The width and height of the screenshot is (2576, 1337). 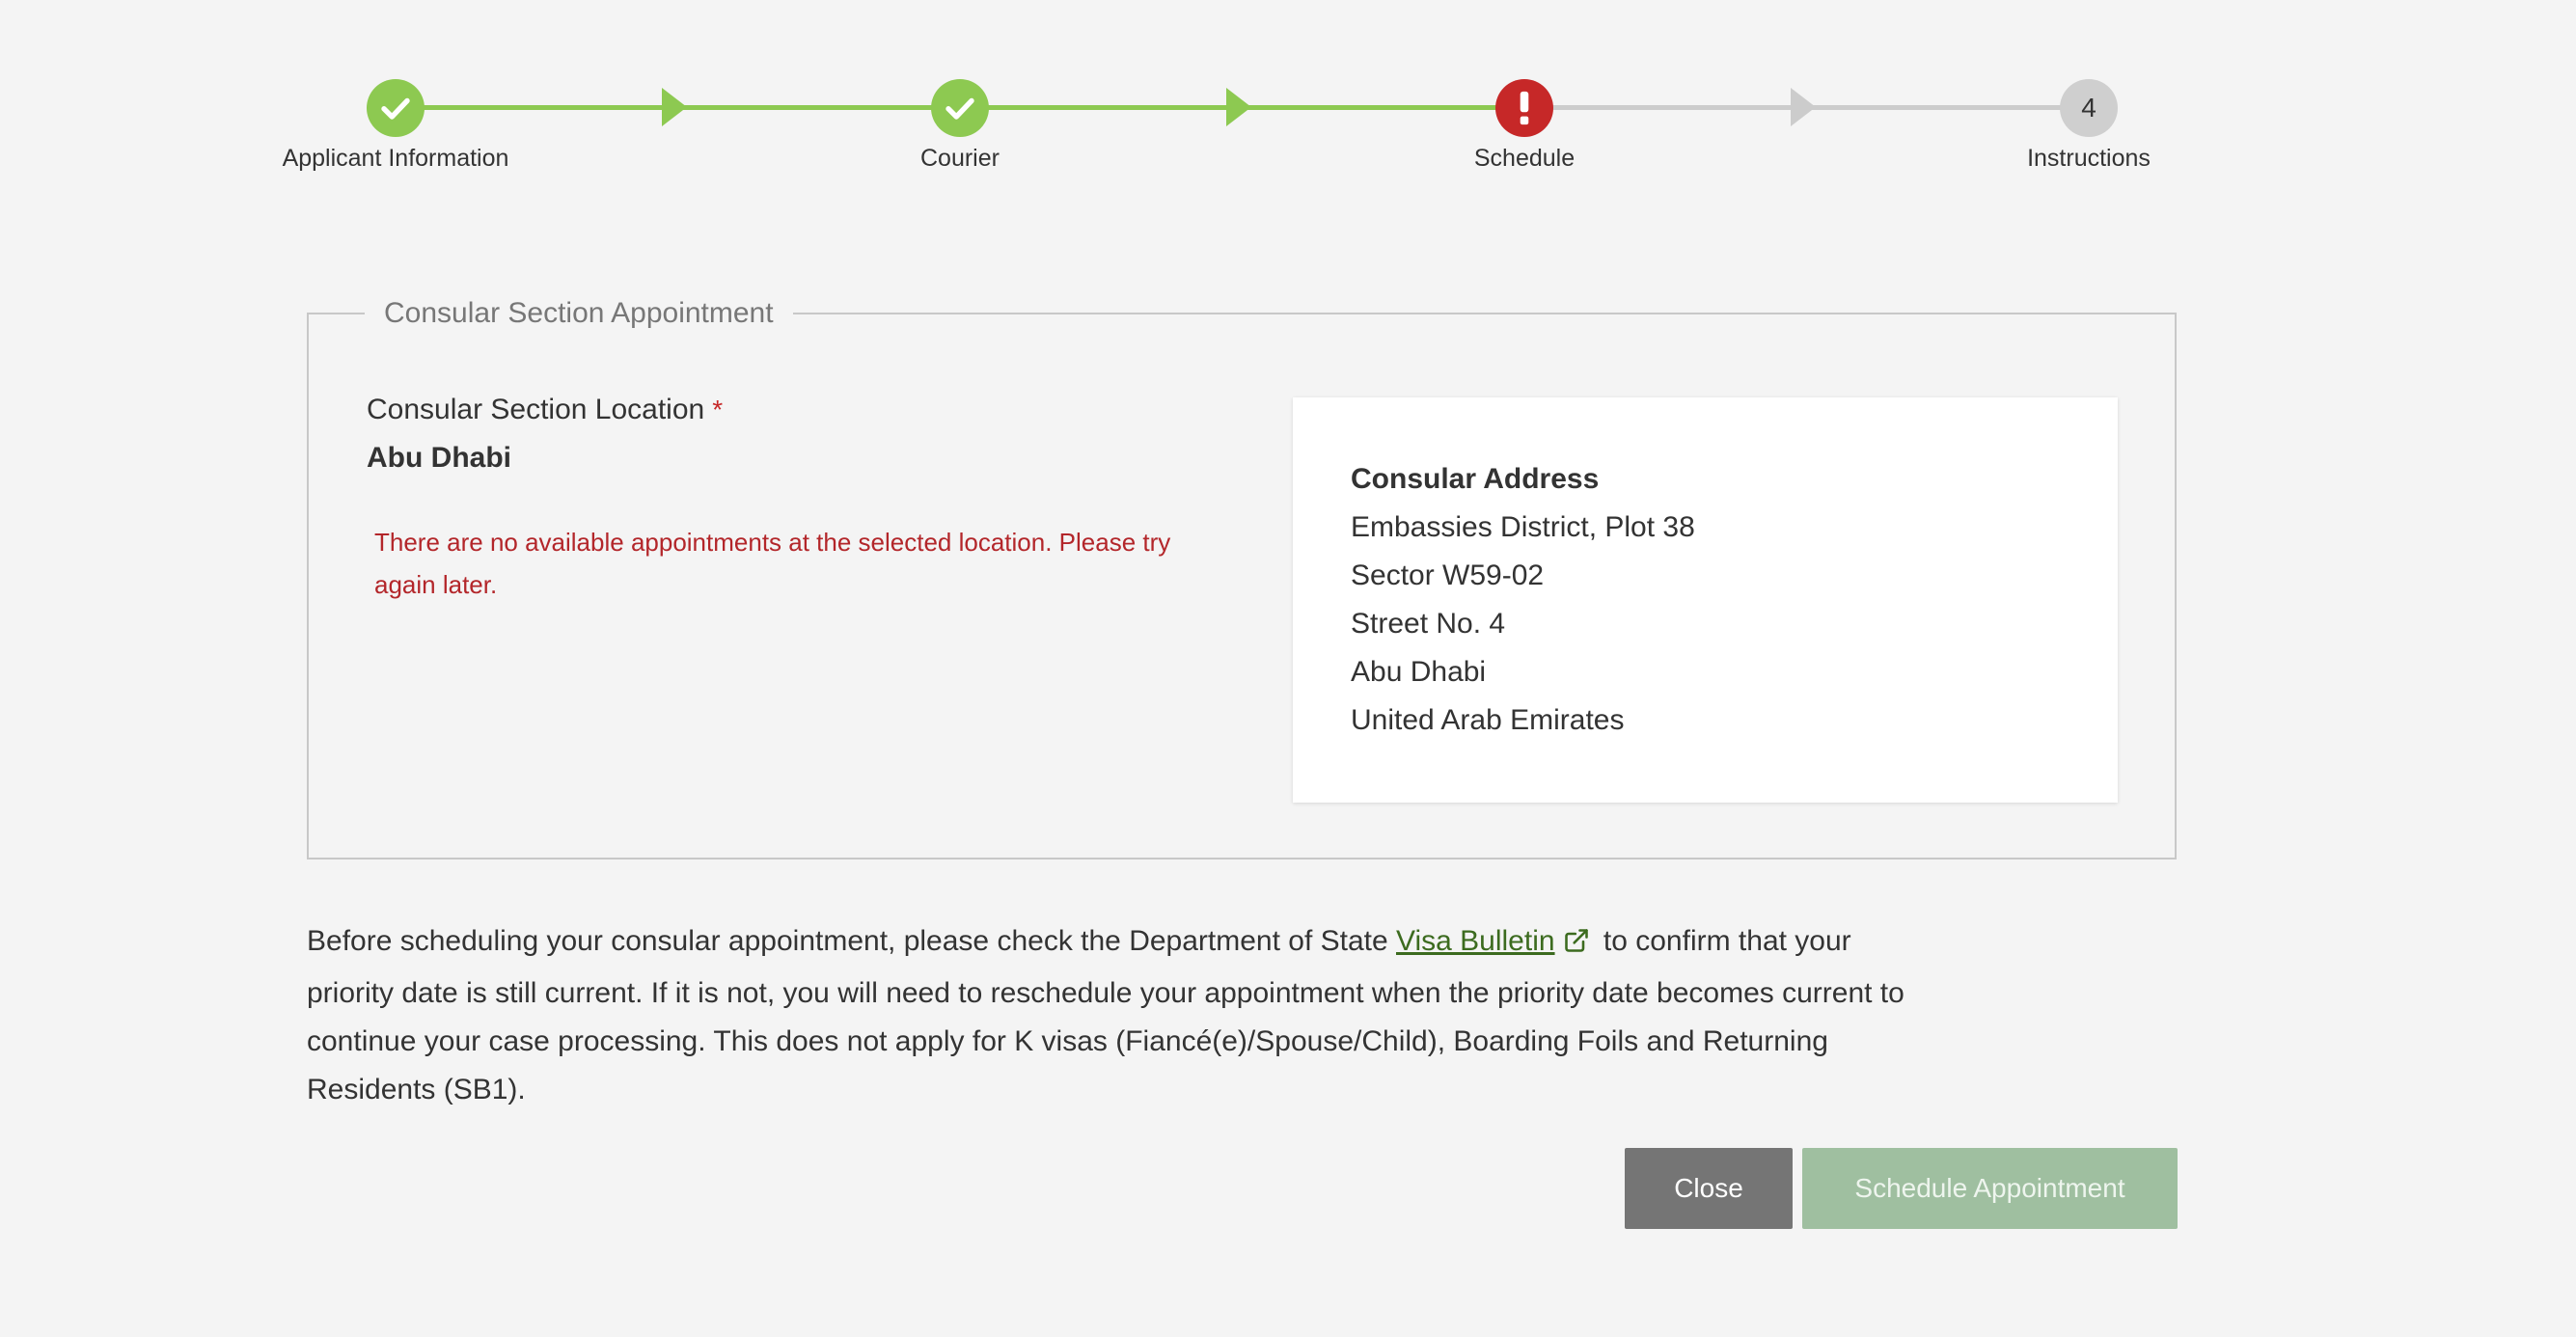 I want to click on exclamation-icon, so click(x=1524, y=108).